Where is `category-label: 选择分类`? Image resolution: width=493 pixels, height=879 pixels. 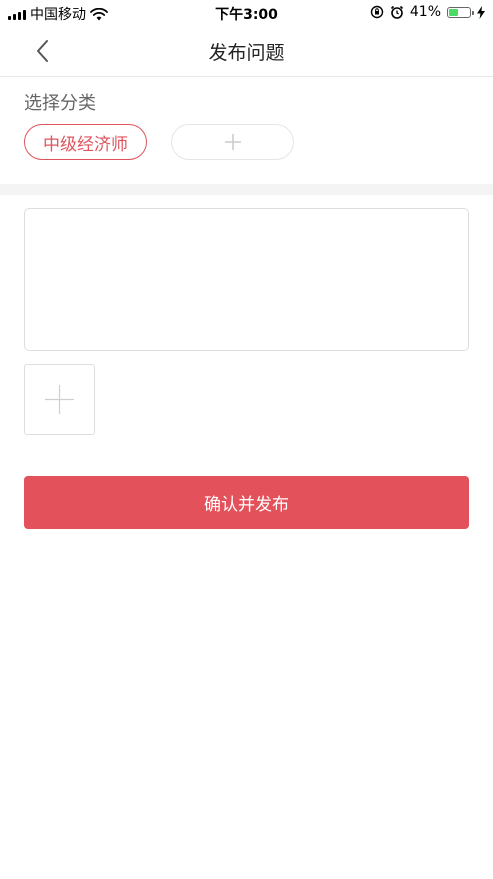
category-label: 选择分类 is located at coordinates (60, 103).